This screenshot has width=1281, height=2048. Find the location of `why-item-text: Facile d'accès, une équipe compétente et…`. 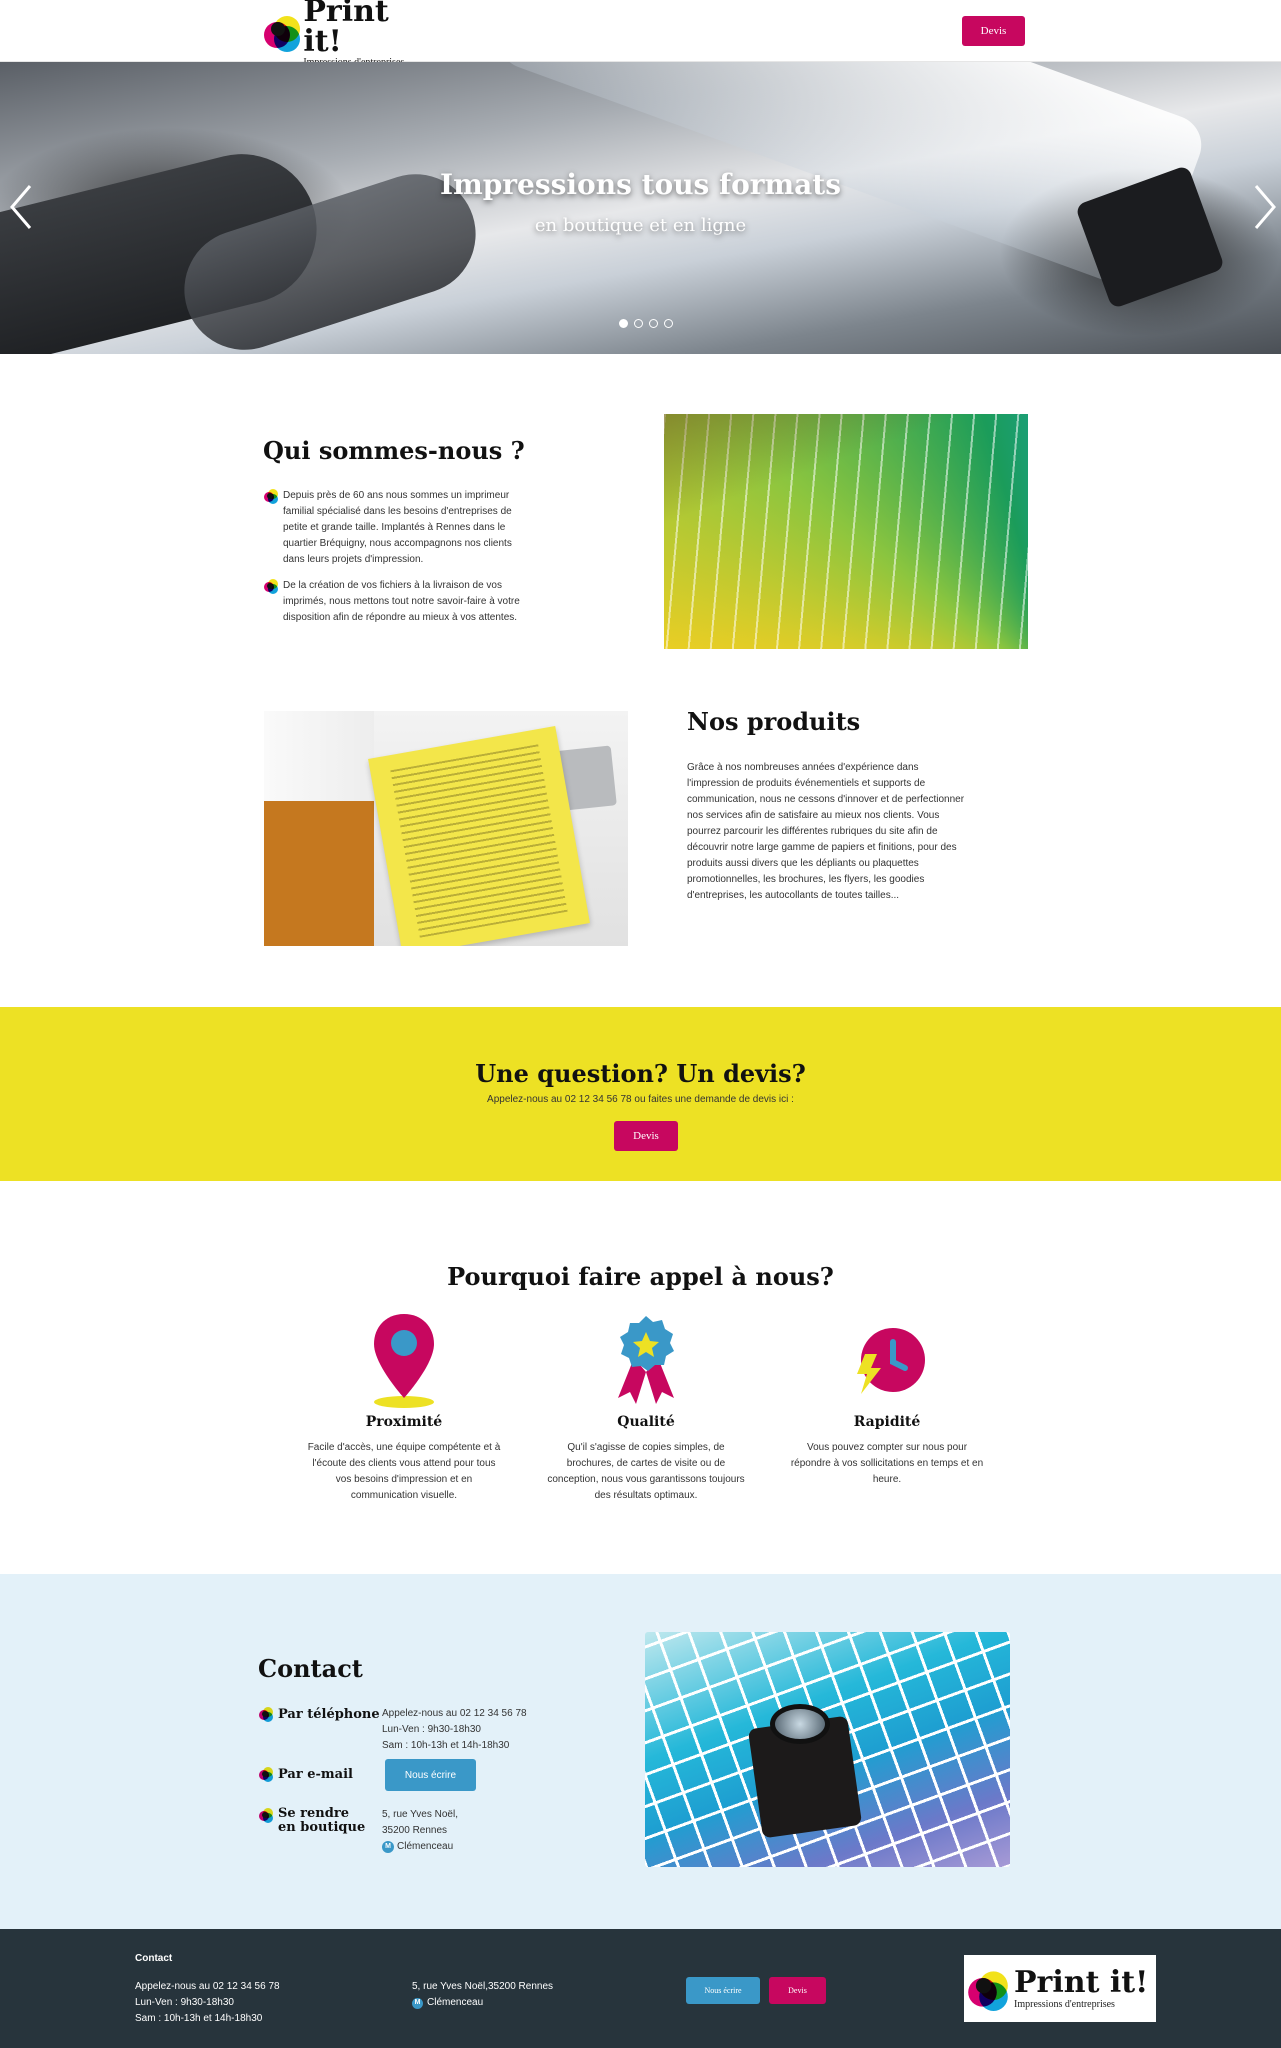

why-item-text: Facile d'accès, une équipe compétente et… is located at coordinates (404, 1471).